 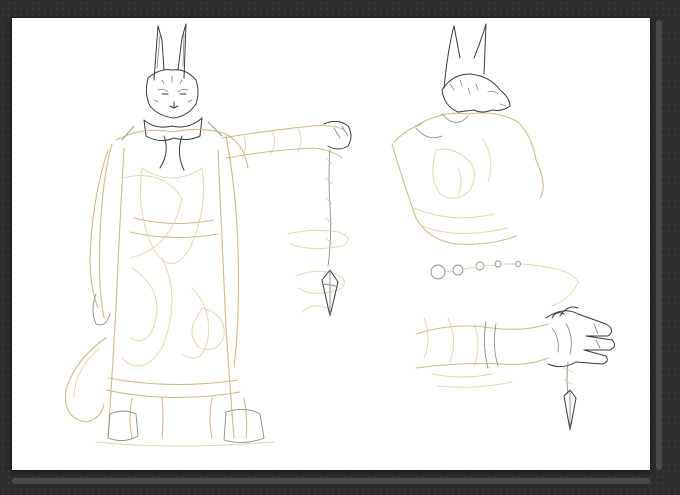 I want to click on horizontal-scrollbar, so click(x=331, y=481).